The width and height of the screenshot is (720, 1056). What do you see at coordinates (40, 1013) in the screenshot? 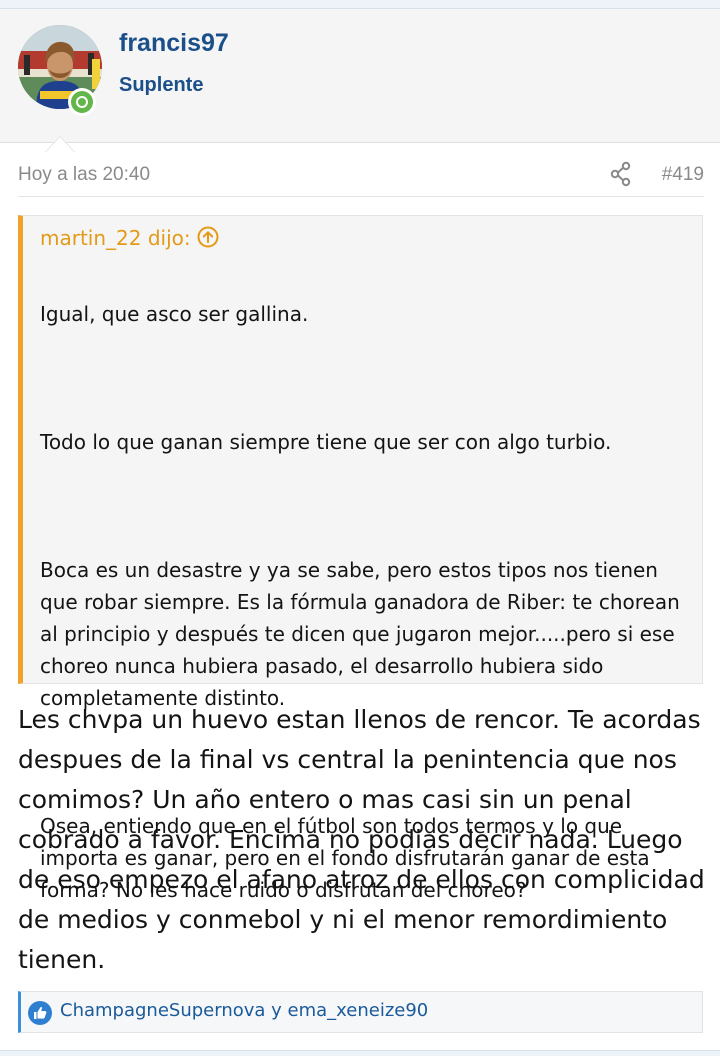
I see `like-icon` at bounding box center [40, 1013].